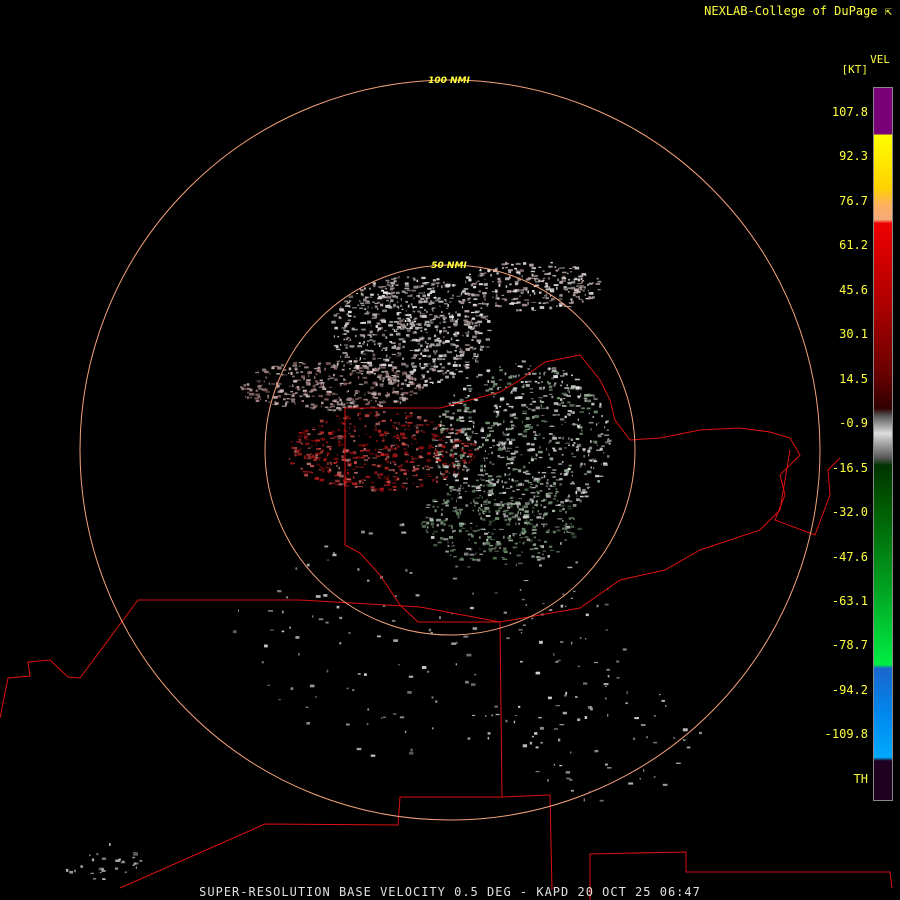 The height and width of the screenshot is (900, 900). What do you see at coordinates (853, 378) in the screenshot?
I see `legend-label: 14.5` at bounding box center [853, 378].